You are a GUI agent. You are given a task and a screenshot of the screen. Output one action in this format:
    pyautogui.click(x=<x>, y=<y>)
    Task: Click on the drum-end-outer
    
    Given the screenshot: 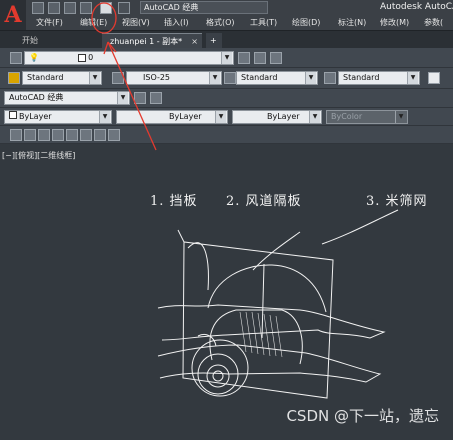 What is the action you would take?
    pyautogui.click(x=220, y=368)
    